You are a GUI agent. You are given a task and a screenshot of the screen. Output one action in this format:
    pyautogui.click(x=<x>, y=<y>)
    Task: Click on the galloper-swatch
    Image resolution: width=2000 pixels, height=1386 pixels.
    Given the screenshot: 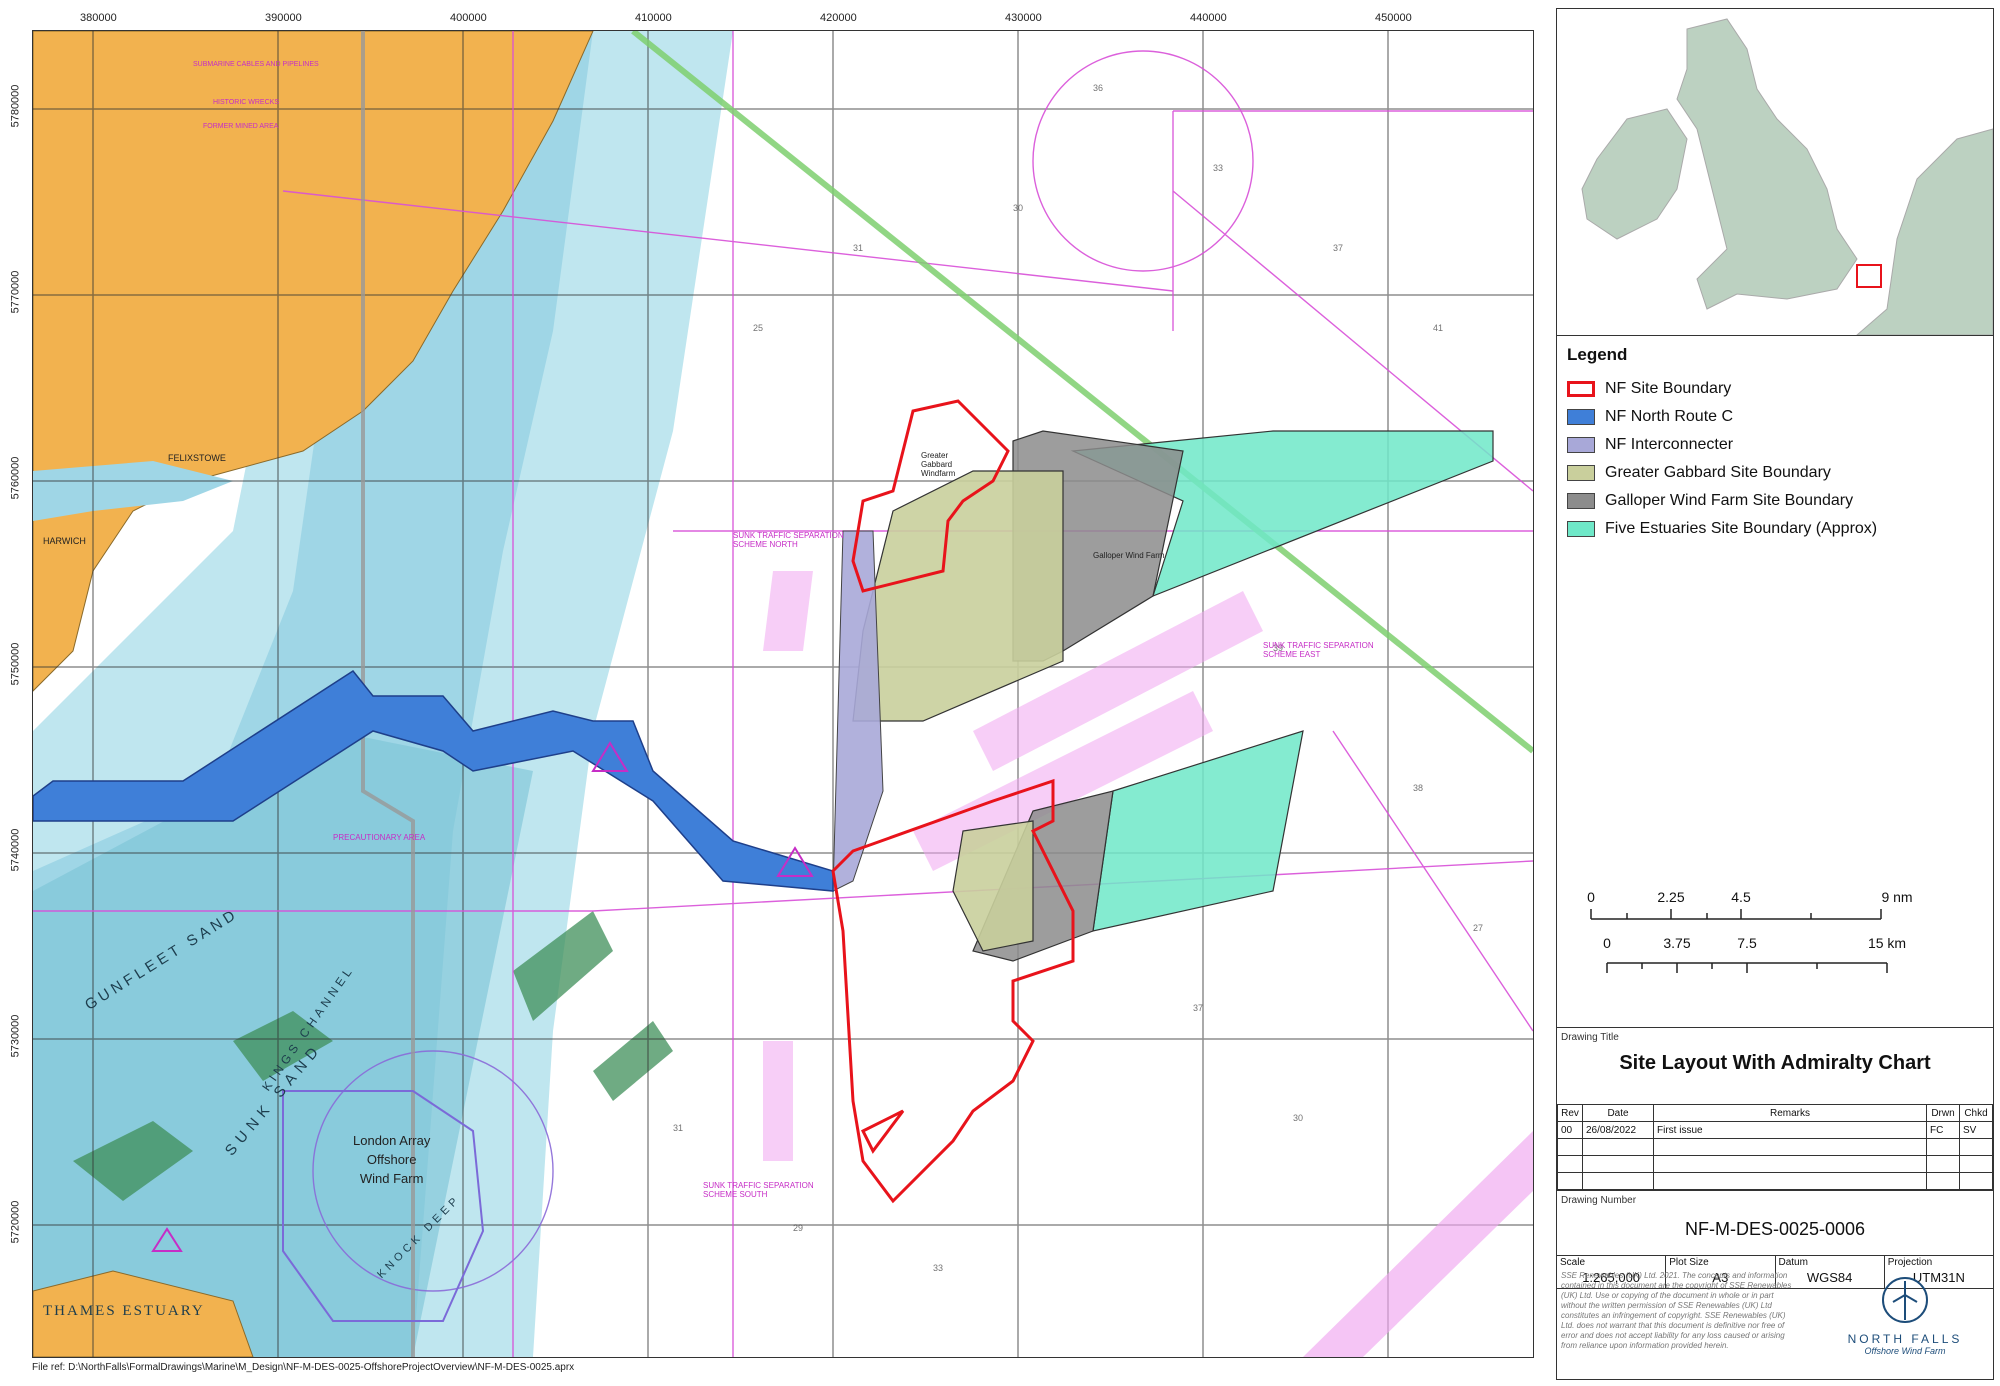 What is the action you would take?
    pyautogui.click(x=1581, y=501)
    